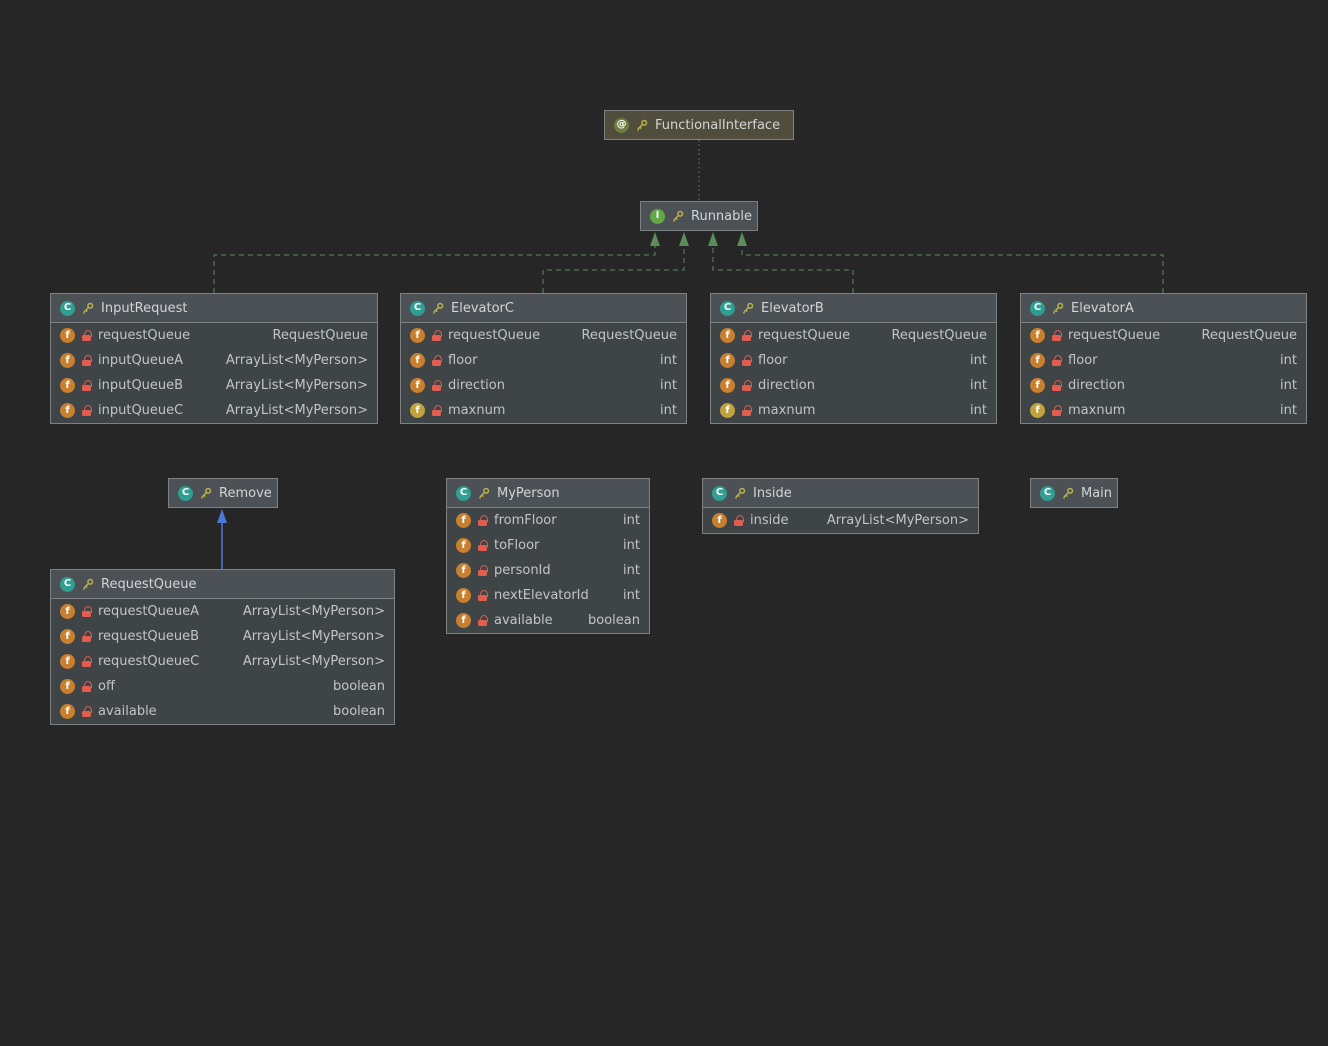  Describe the element at coordinates (222, 611) in the screenshot. I see `field-row: f requestQueueA ArrayList<MyPerson>` at that location.